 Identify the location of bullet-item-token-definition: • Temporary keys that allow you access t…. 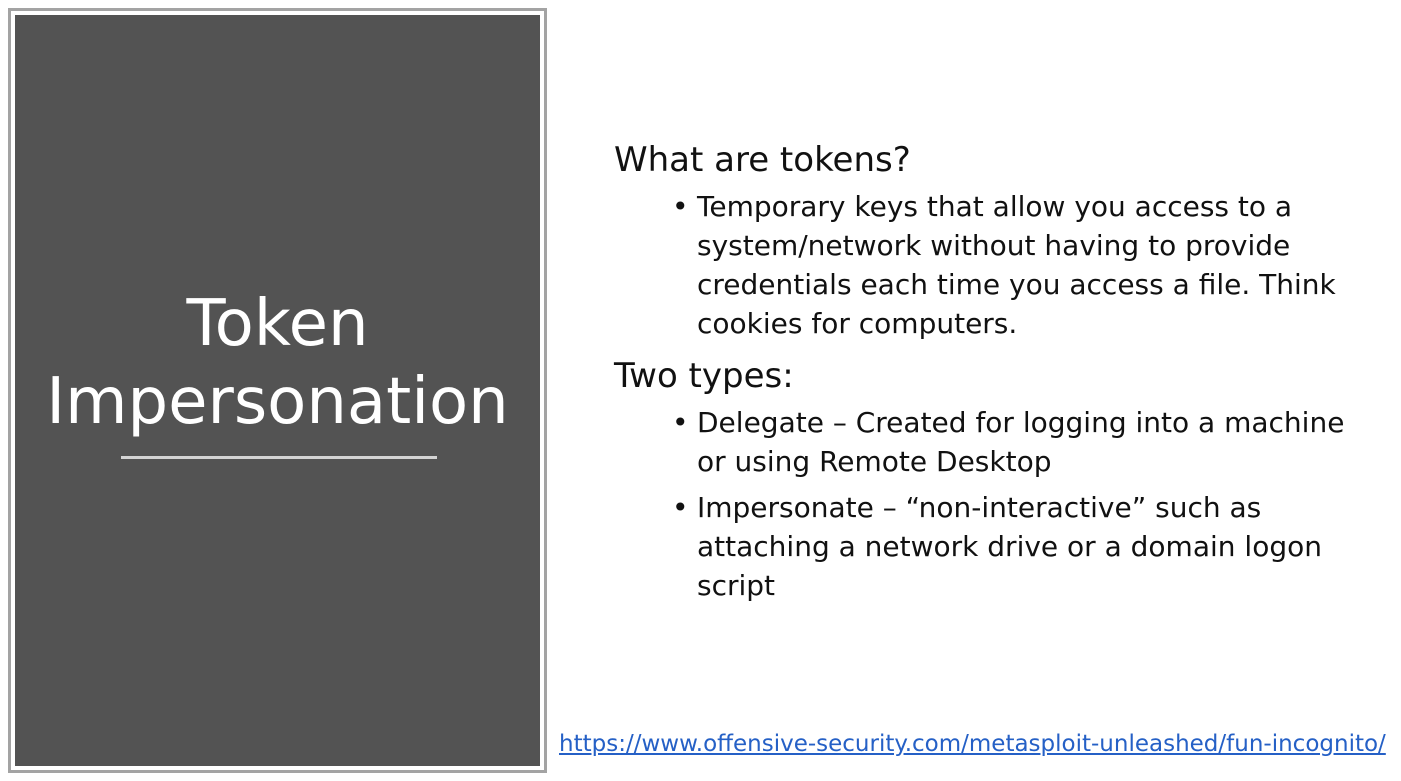
(1023, 265).